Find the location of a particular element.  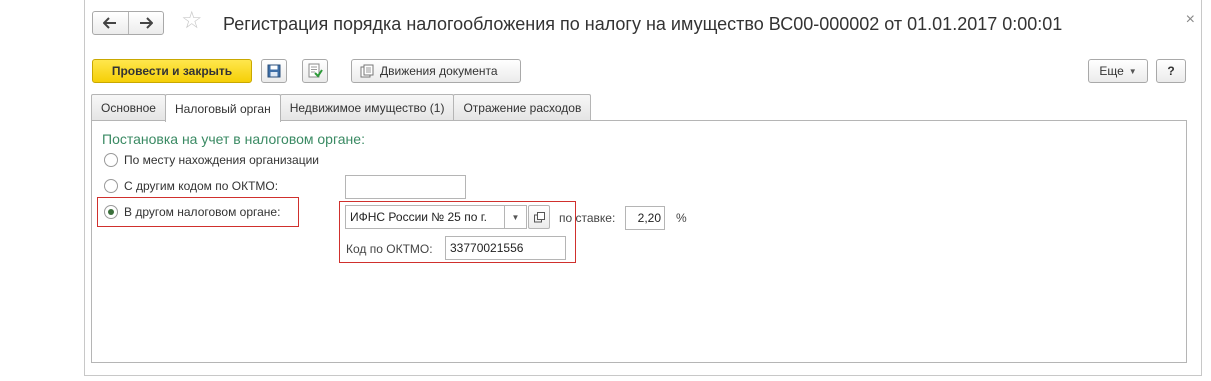

option-org-location: По месту нахождения организации is located at coordinates (211, 160).